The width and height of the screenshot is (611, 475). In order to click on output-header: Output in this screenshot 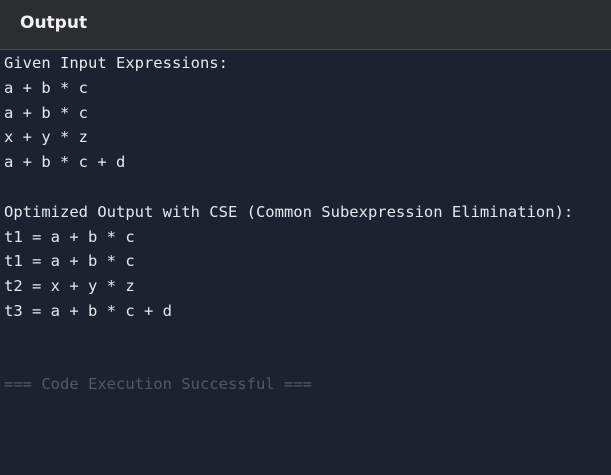, I will do `click(305, 25)`.